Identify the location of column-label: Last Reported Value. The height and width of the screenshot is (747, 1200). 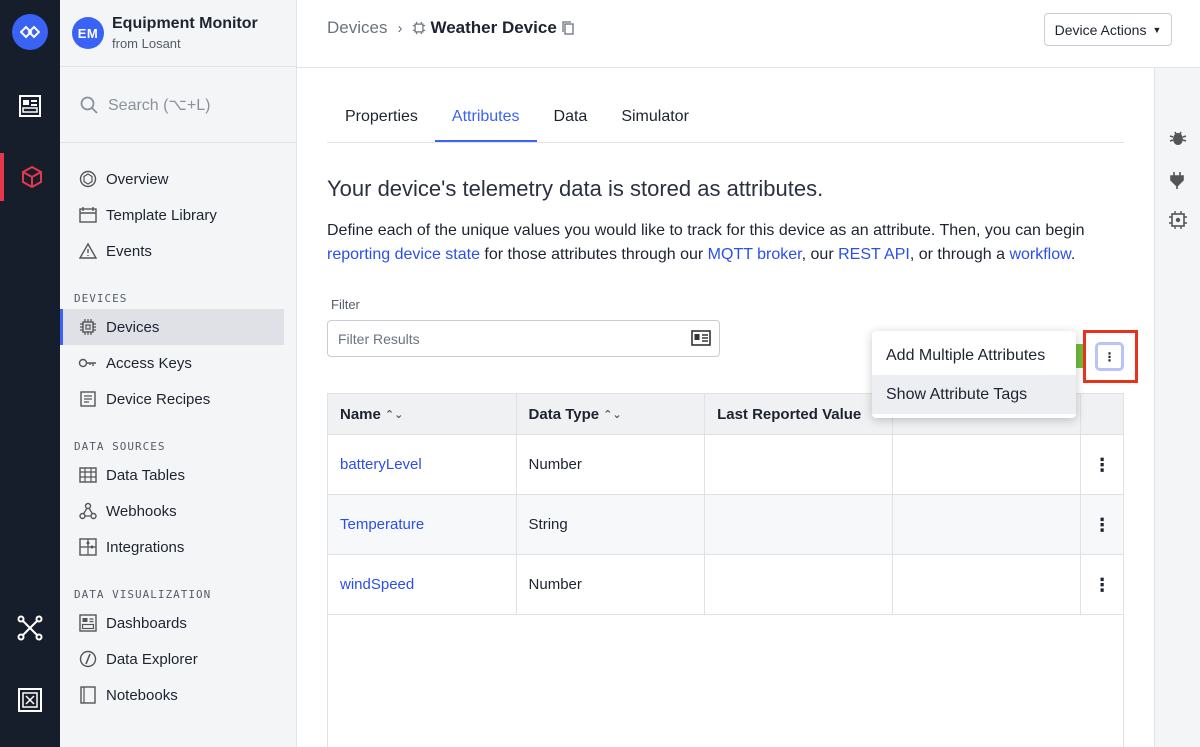
(789, 414).